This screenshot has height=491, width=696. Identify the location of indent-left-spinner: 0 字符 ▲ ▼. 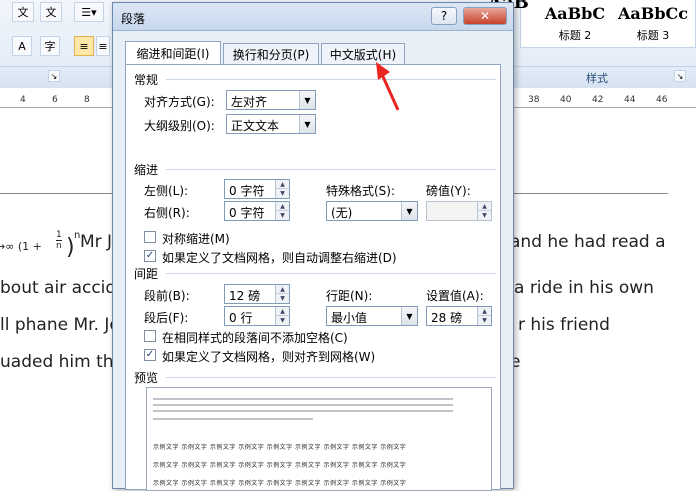
(257, 189).